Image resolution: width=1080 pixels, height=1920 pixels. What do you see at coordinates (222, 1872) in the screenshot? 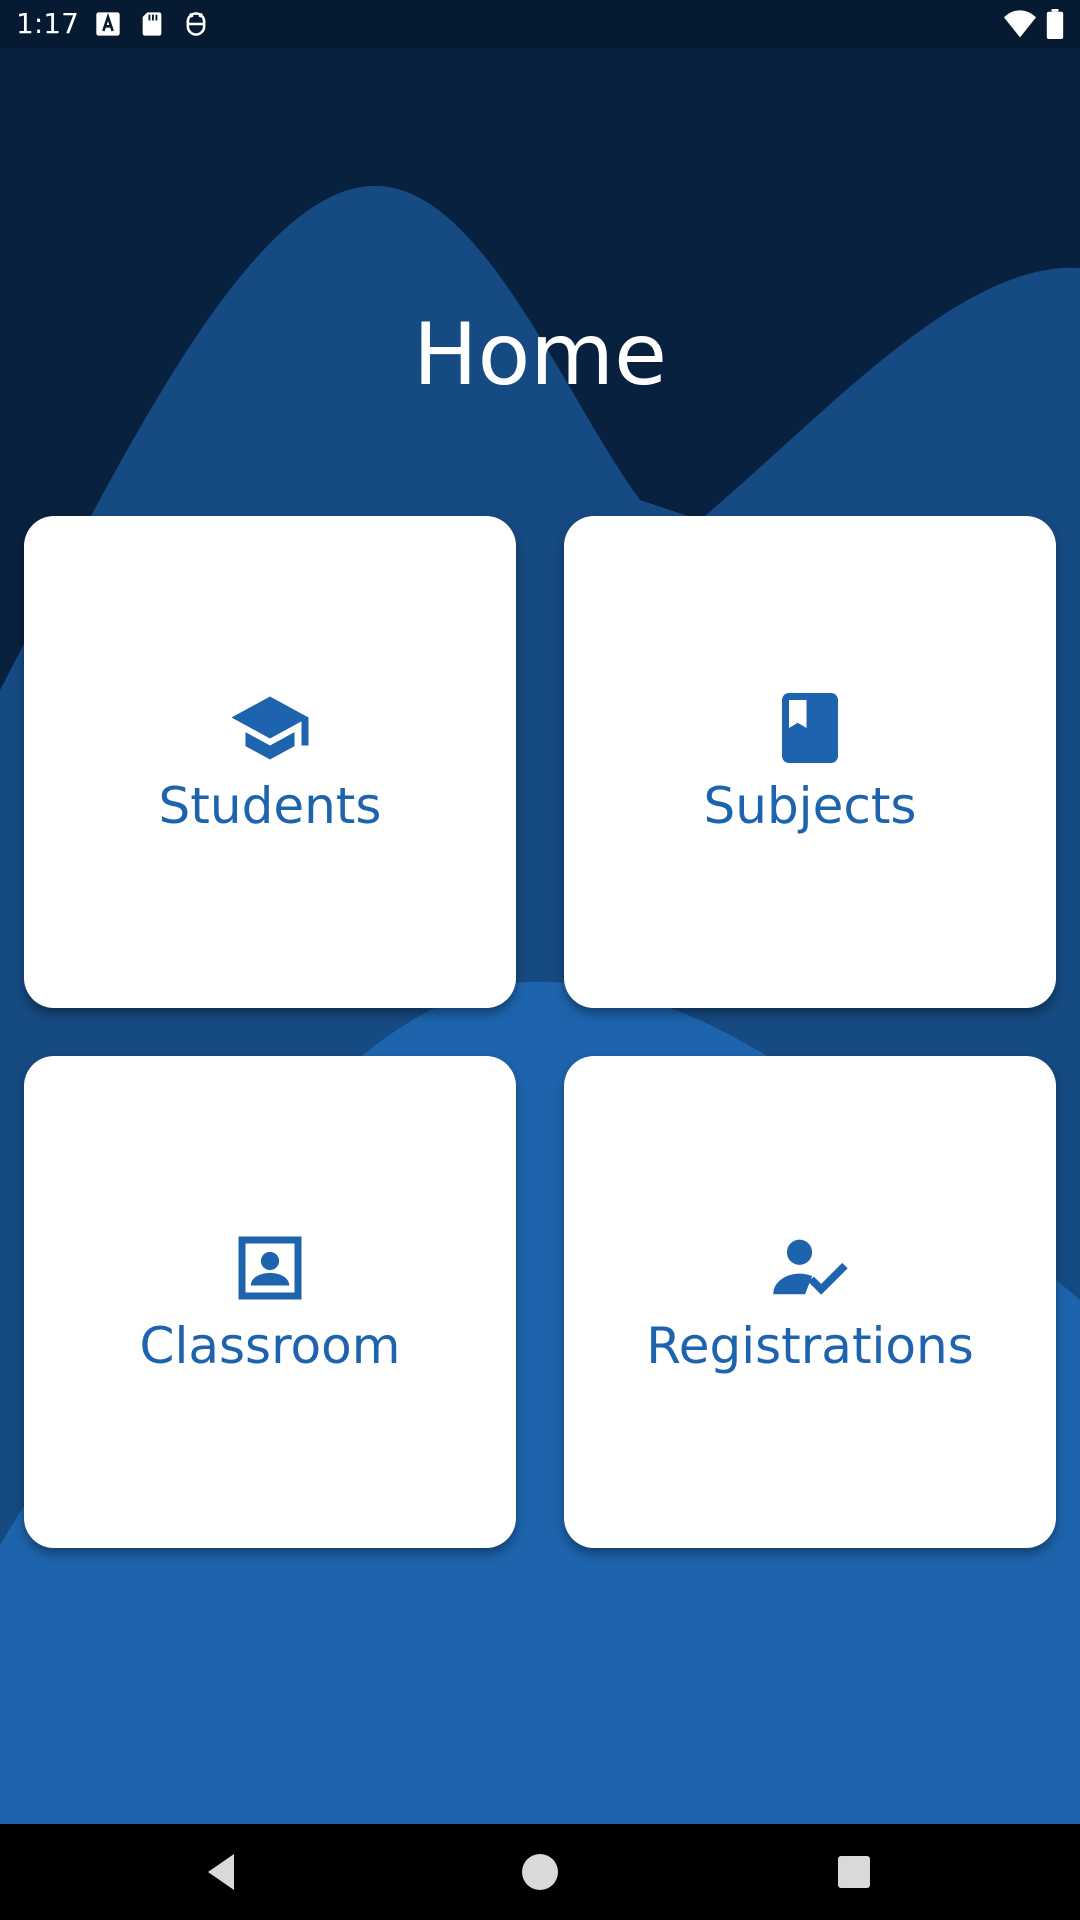
I see `back-icon` at bounding box center [222, 1872].